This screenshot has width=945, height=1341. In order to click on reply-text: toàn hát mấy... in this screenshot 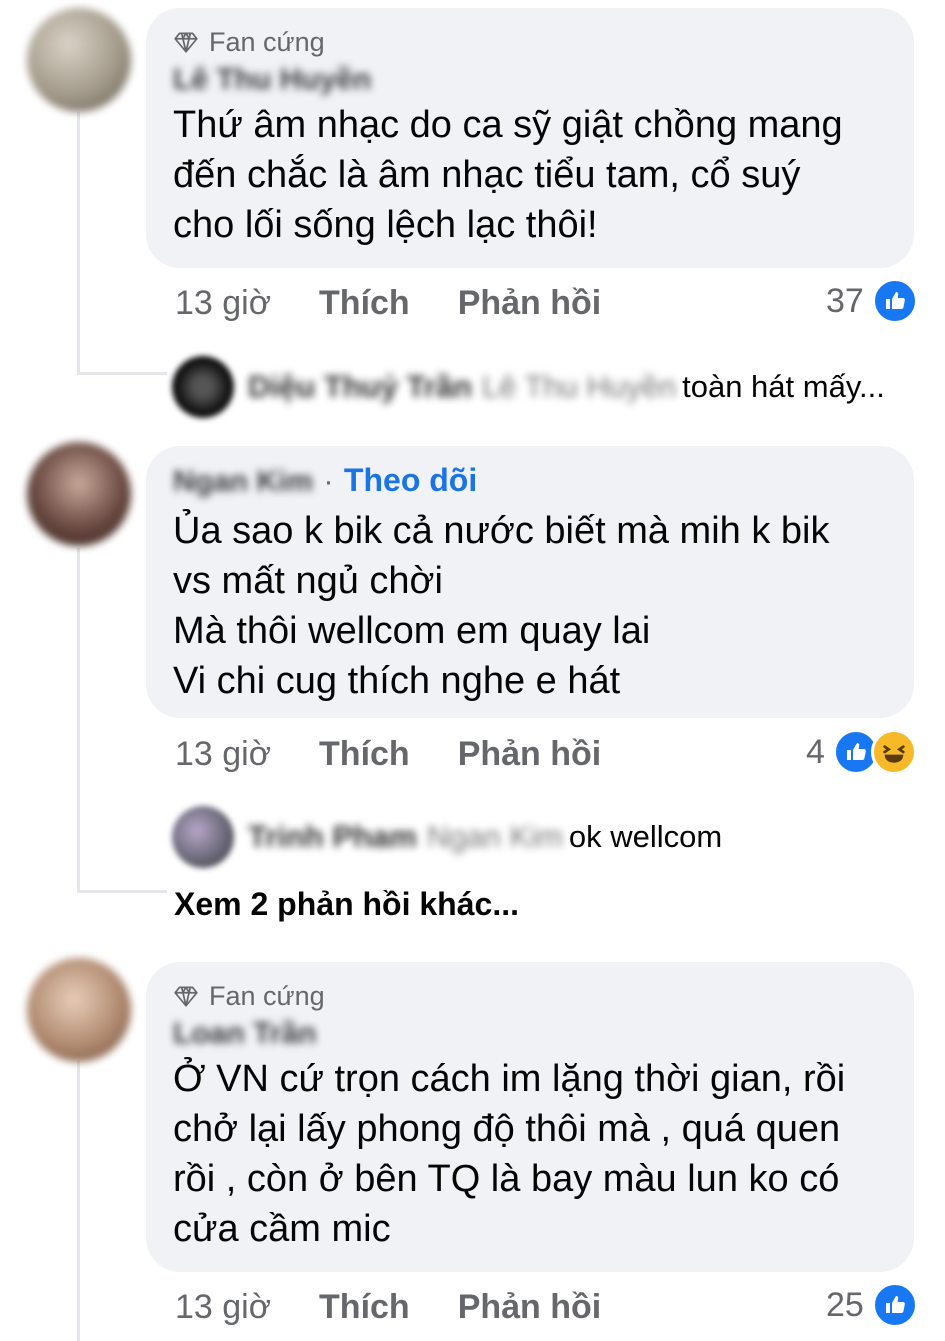, I will do `click(783, 386)`.